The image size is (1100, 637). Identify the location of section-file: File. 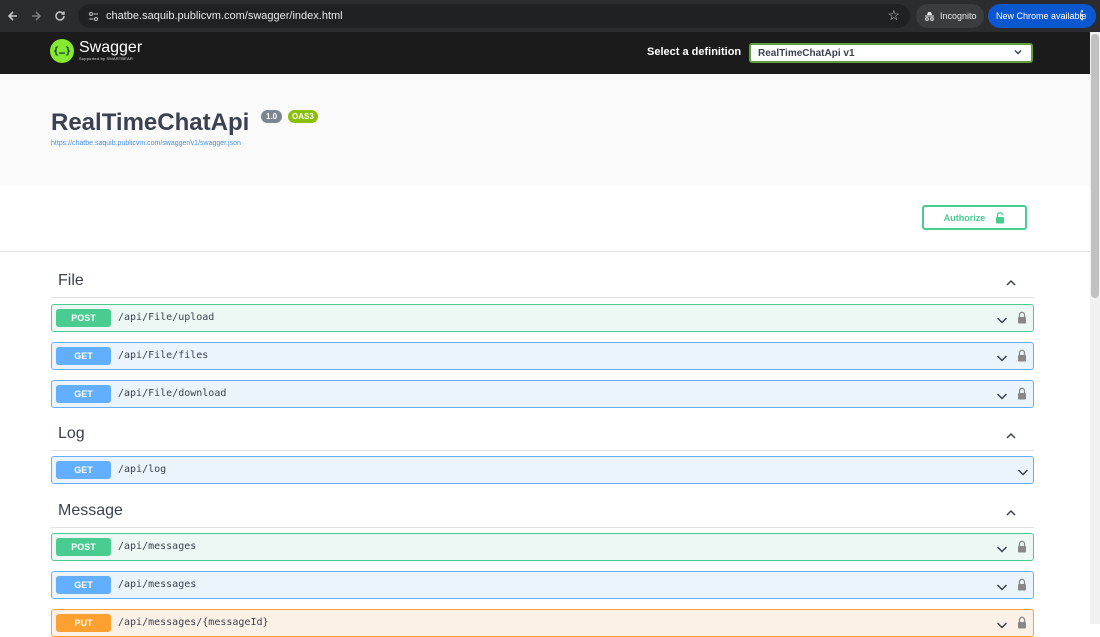
(542, 282).